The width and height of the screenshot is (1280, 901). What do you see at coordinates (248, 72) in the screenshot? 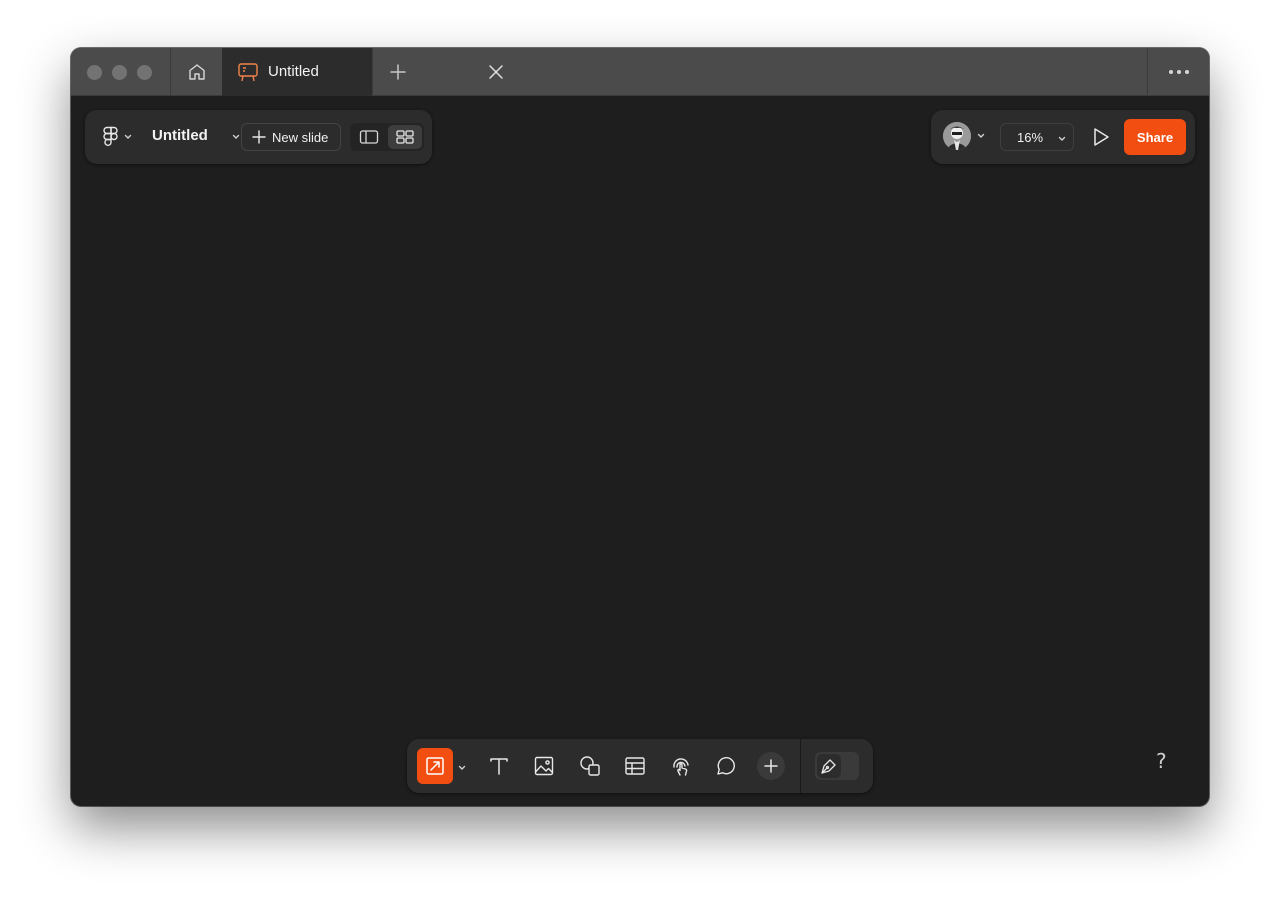
I see `slides-file-icon` at bounding box center [248, 72].